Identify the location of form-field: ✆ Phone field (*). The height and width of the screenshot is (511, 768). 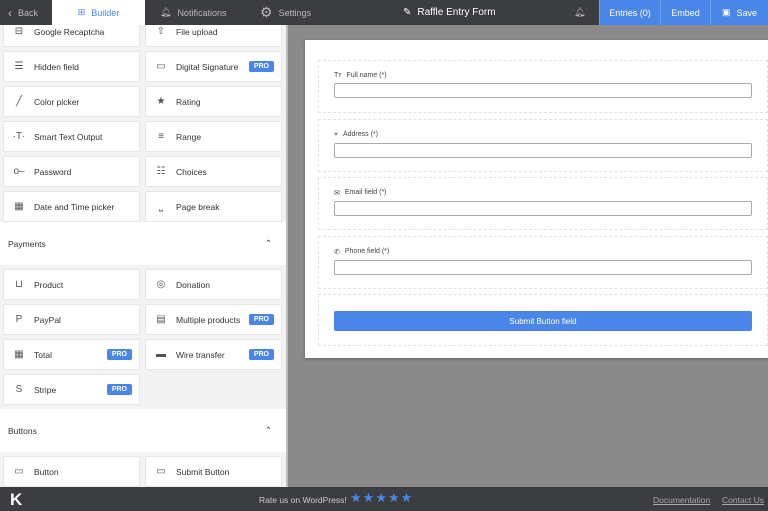
(543, 262).